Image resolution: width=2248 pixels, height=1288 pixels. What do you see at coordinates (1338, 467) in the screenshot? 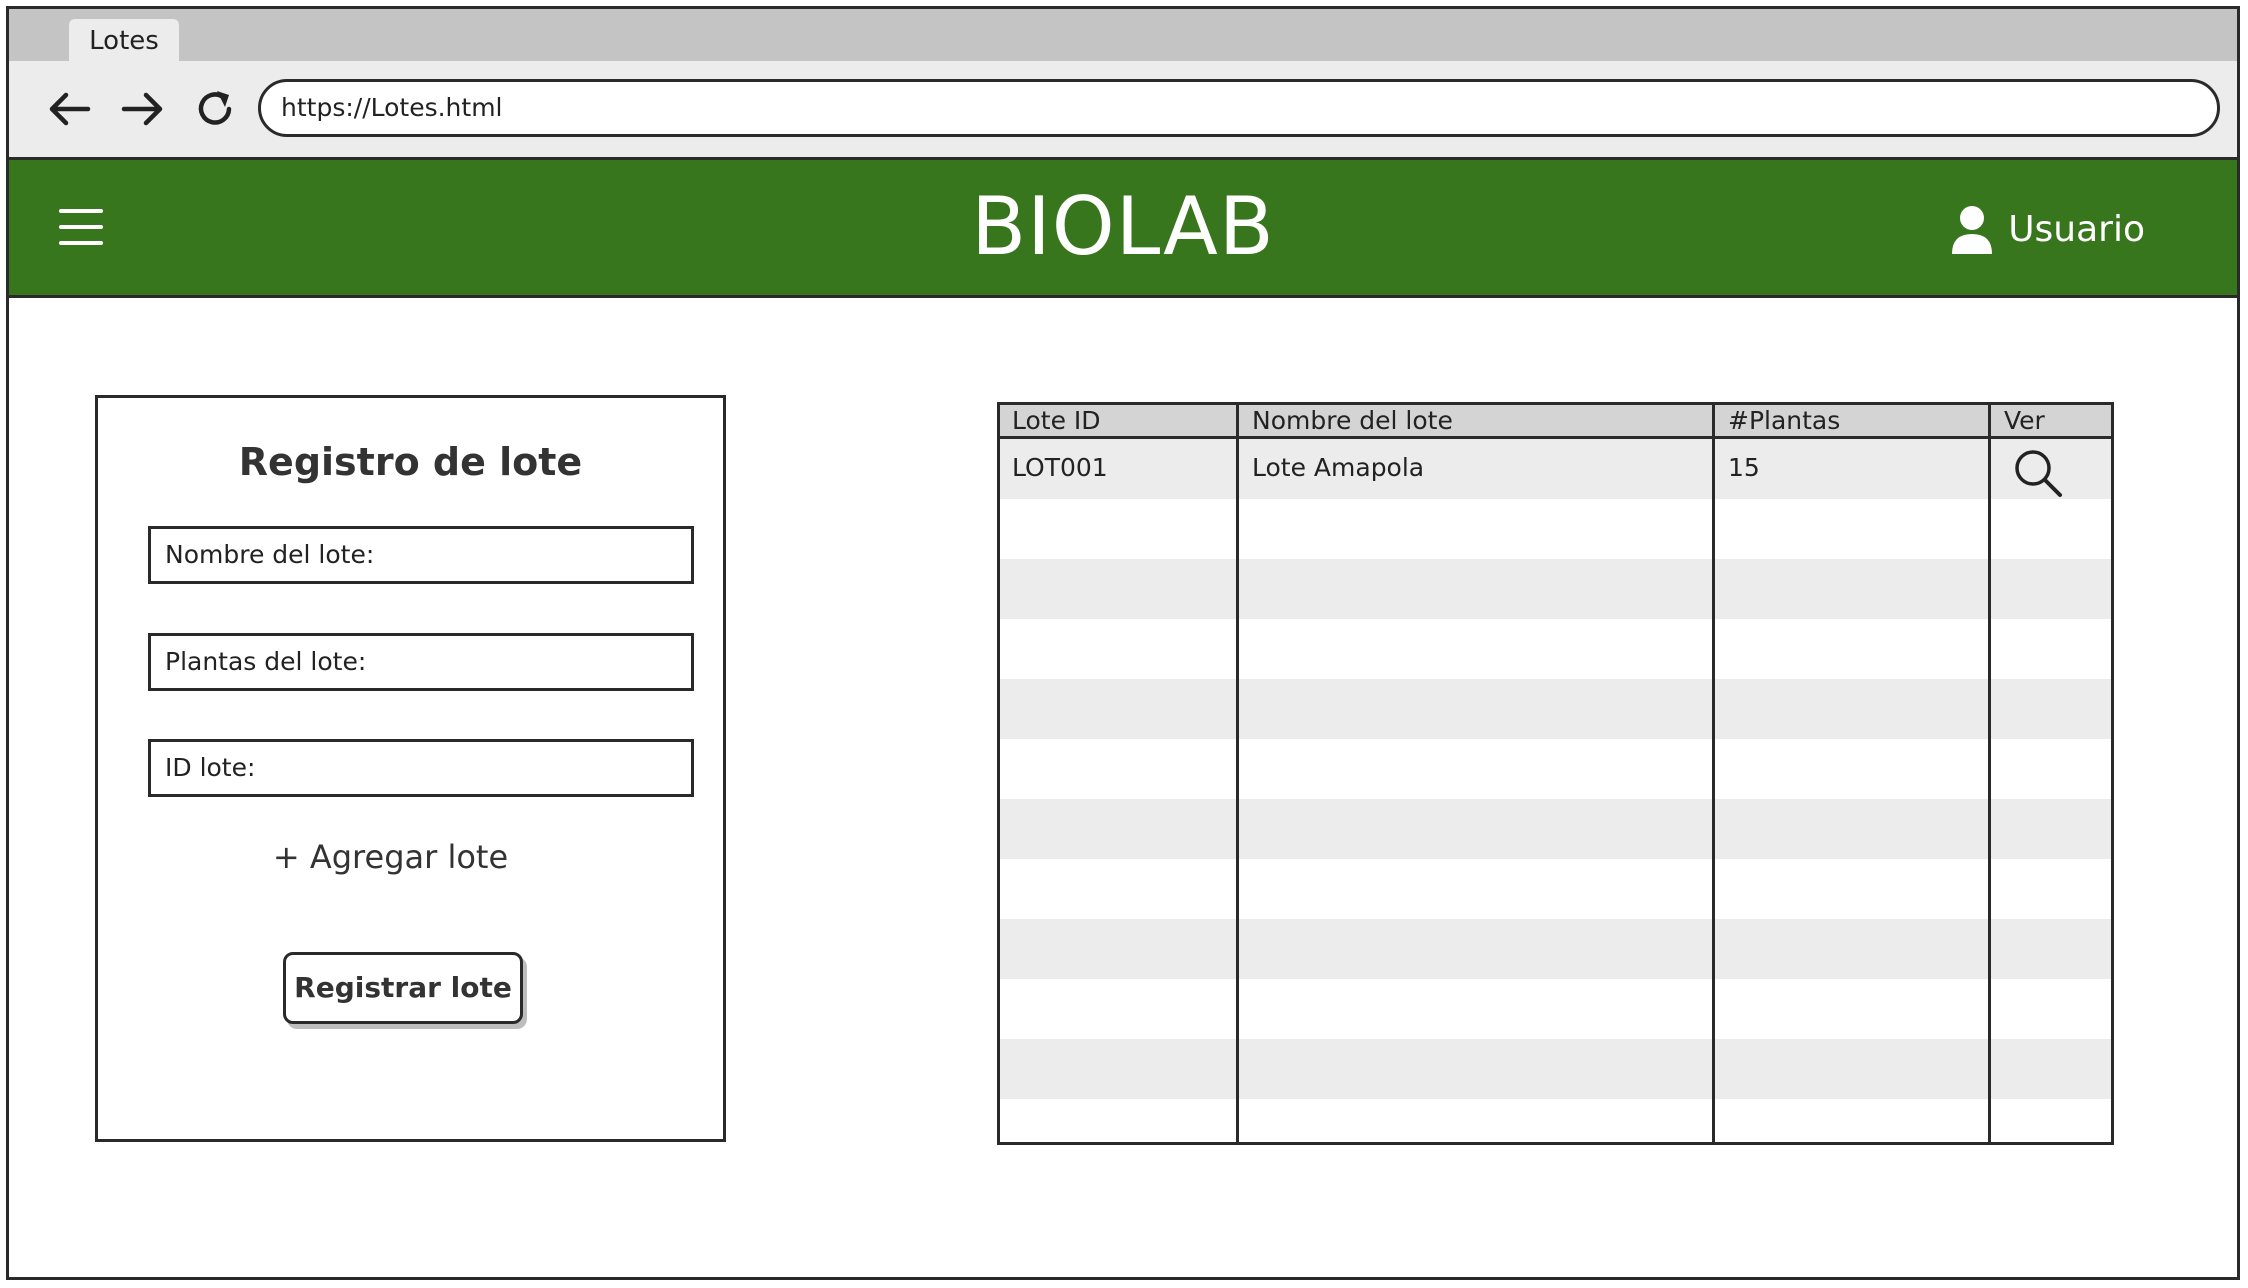
I see `cell-lot-name: Lote Amapola` at bounding box center [1338, 467].